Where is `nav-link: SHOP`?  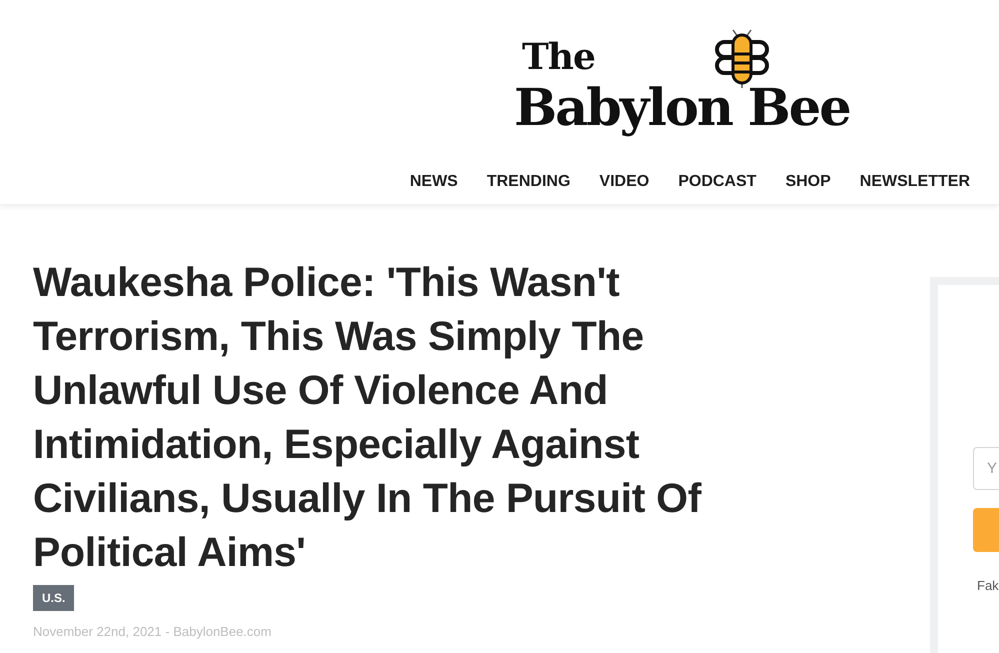
nav-link: SHOP is located at coordinates (808, 182).